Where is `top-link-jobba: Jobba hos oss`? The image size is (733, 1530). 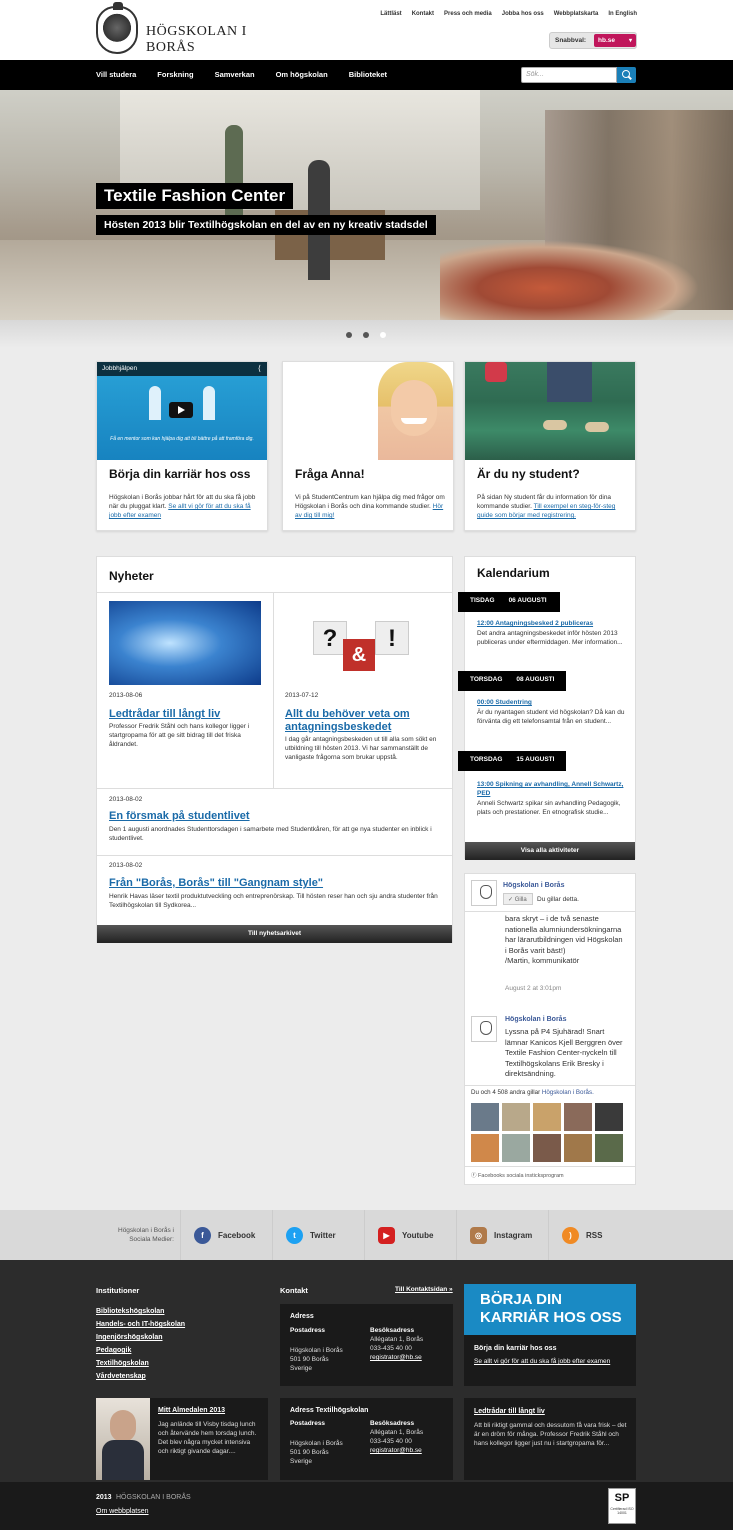
top-link-jobba: Jobba hos oss is located at coordinates (523, 14).